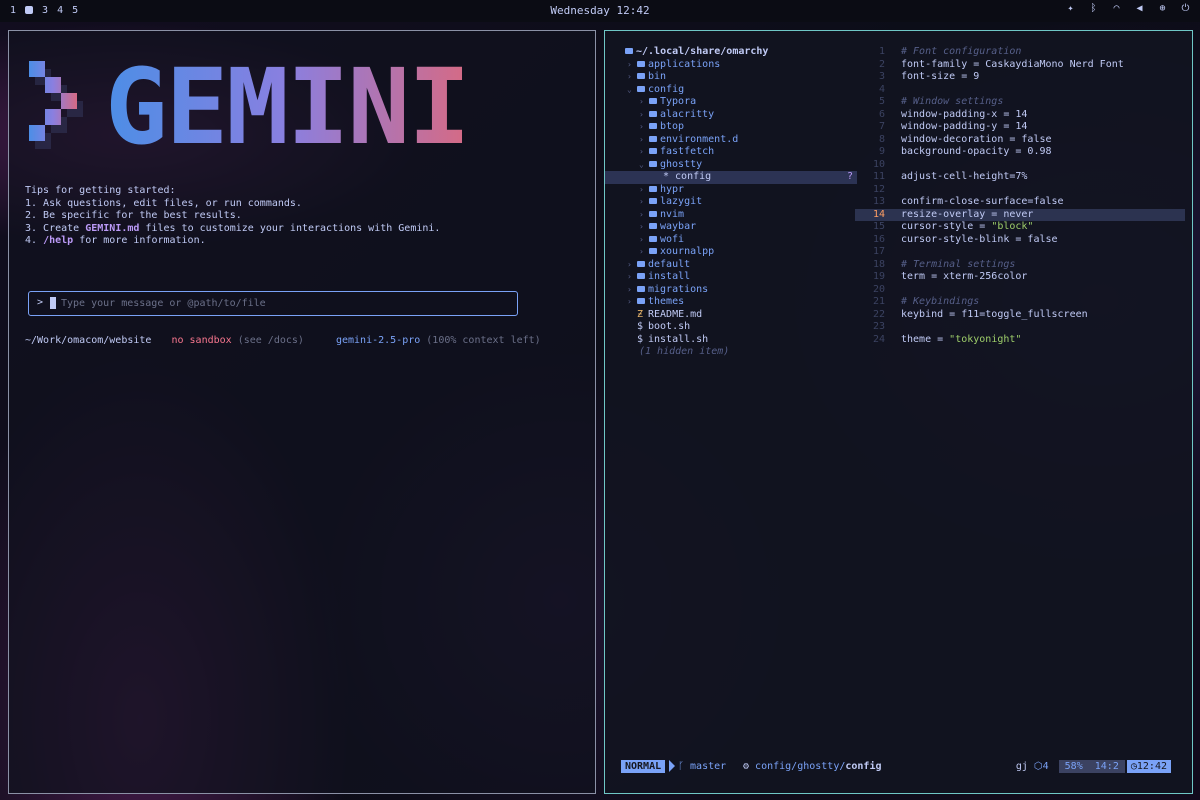 Image resolution: width=1200 pixels, height=800 pixels. Describe the element at coordinates (731, 252) in the screenshot. I see `tree-item: › xournalpp` at that location.